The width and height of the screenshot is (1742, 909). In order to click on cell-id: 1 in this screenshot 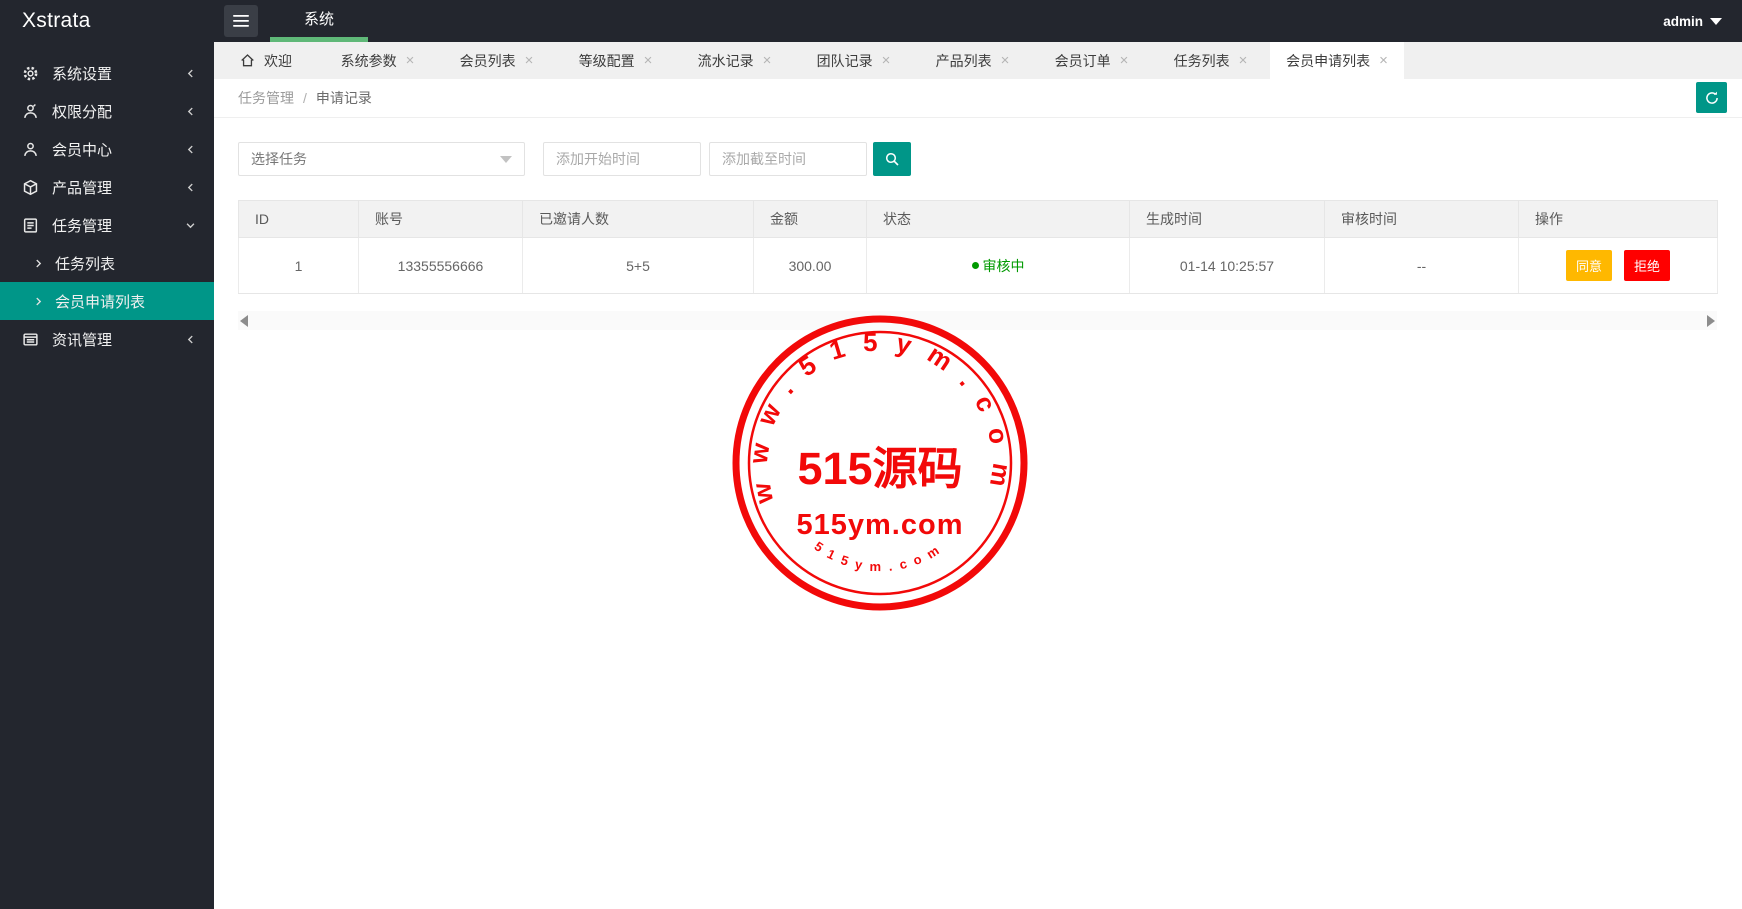, I will do `click(298, 265)`.